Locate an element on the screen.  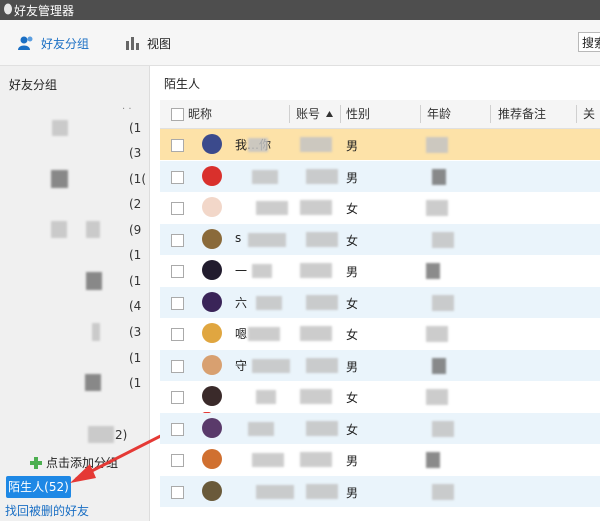
nickname: s is located at coordinates (238, 237).